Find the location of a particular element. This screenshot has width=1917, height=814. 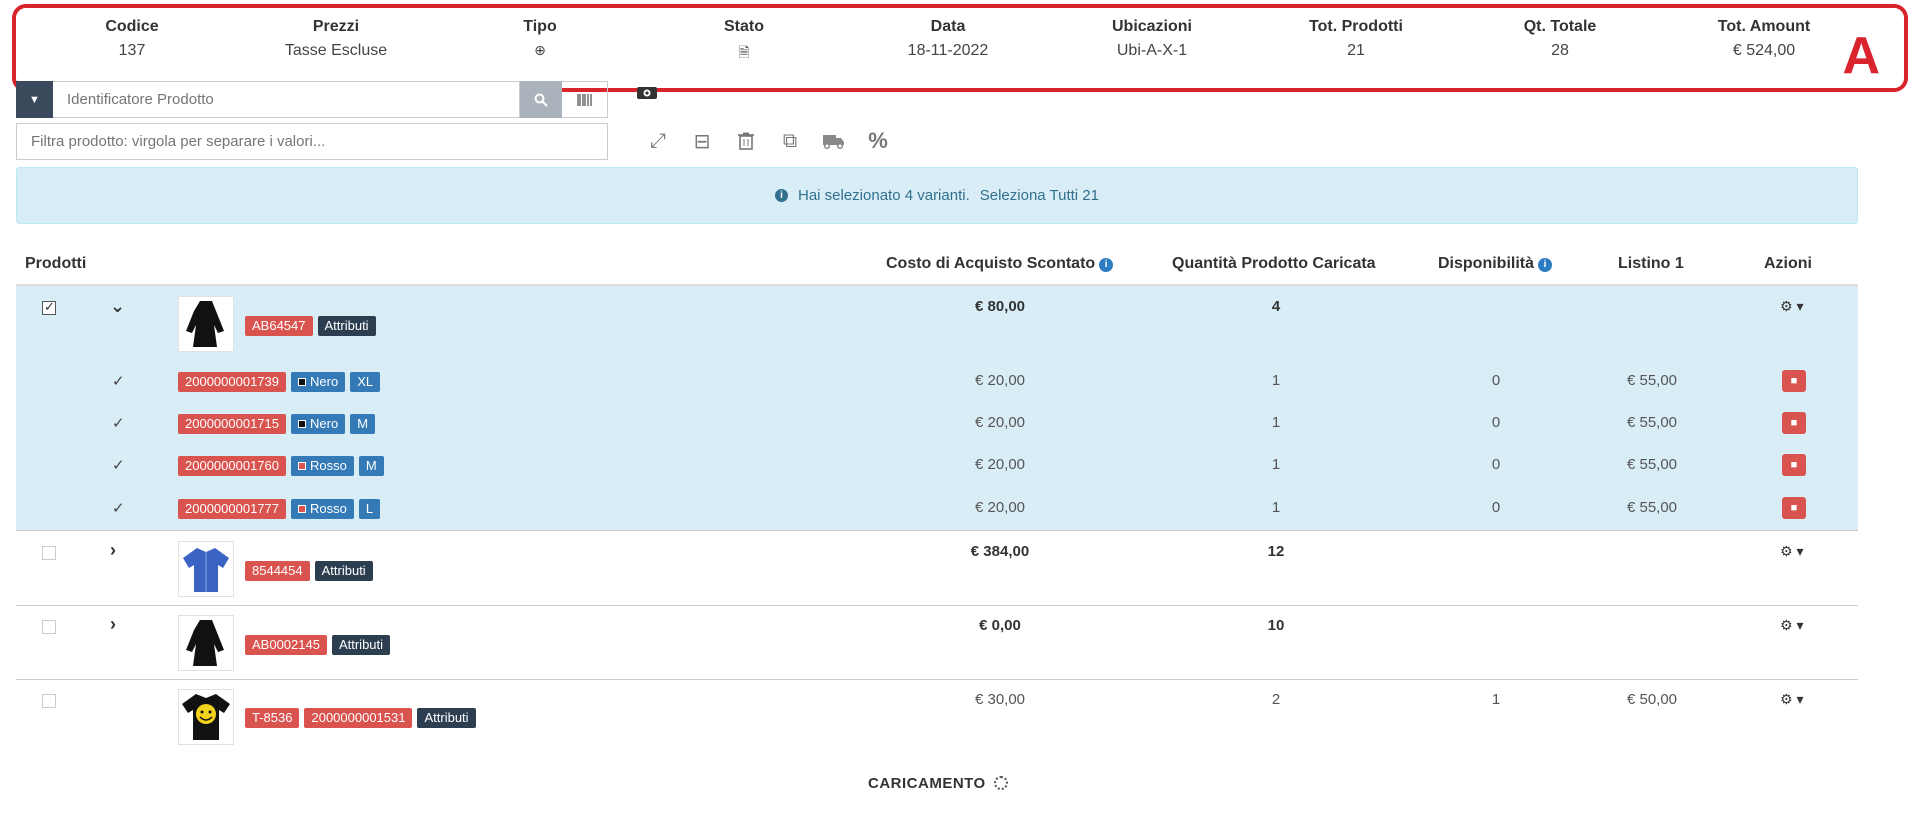

summary-value: 28 is located at coordinates (1560, 50).